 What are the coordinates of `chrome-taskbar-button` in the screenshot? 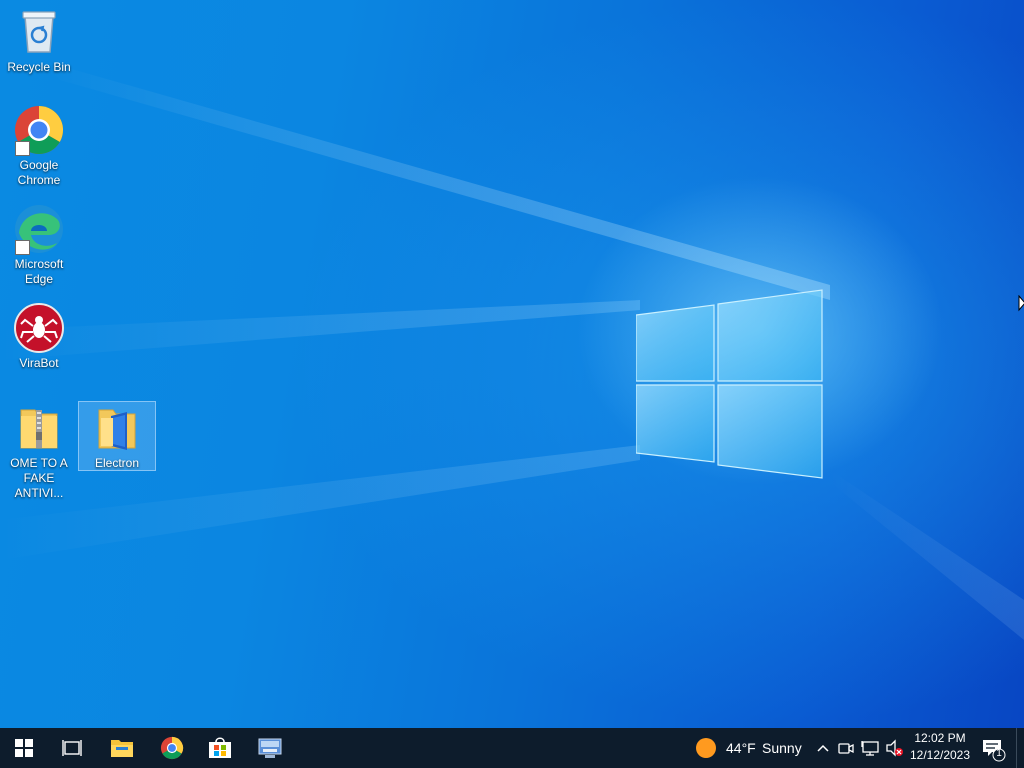 It's located at (172, 748).